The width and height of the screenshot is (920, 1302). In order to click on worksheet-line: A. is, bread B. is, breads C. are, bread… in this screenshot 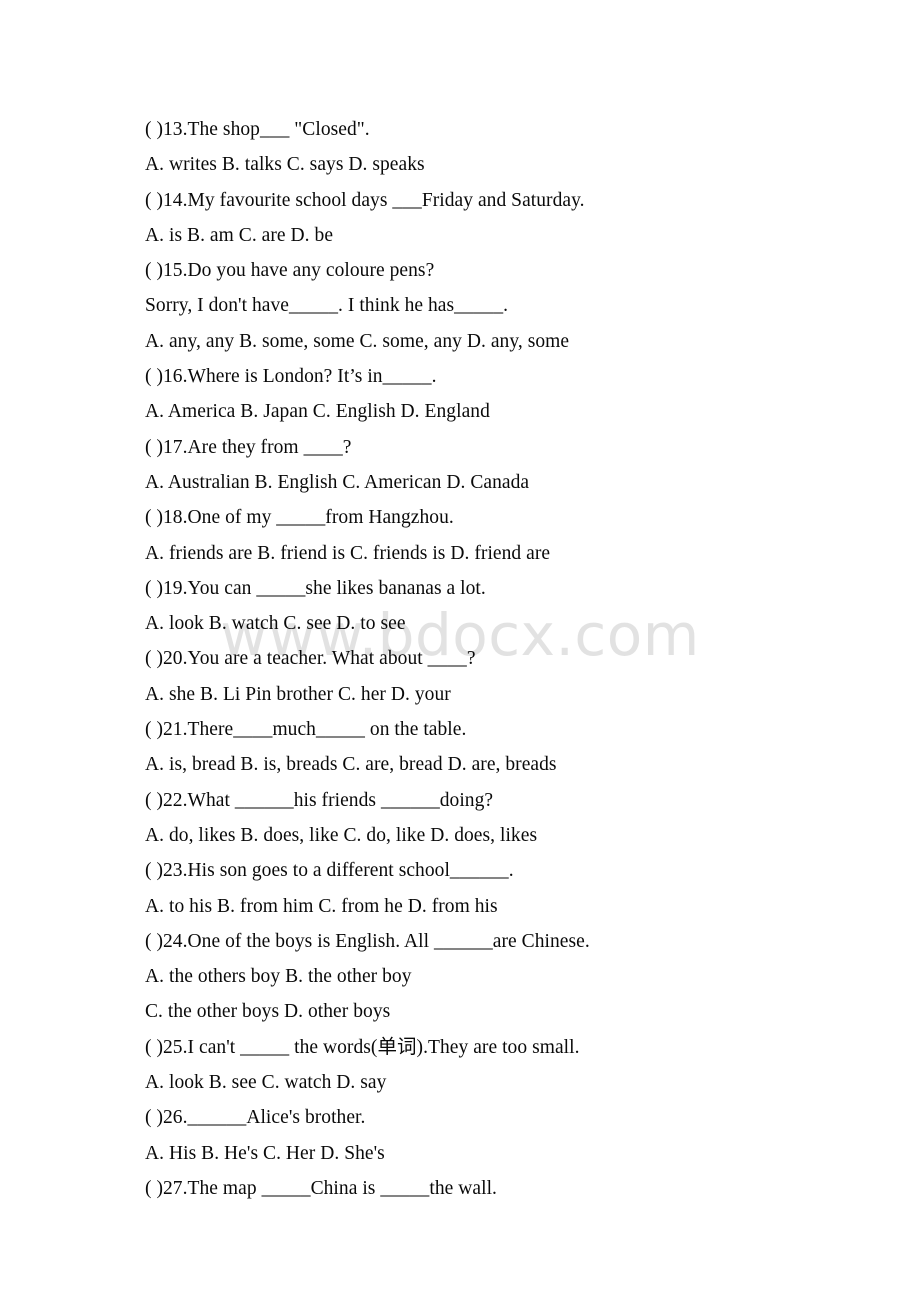, I will do `click(351, 765)`.